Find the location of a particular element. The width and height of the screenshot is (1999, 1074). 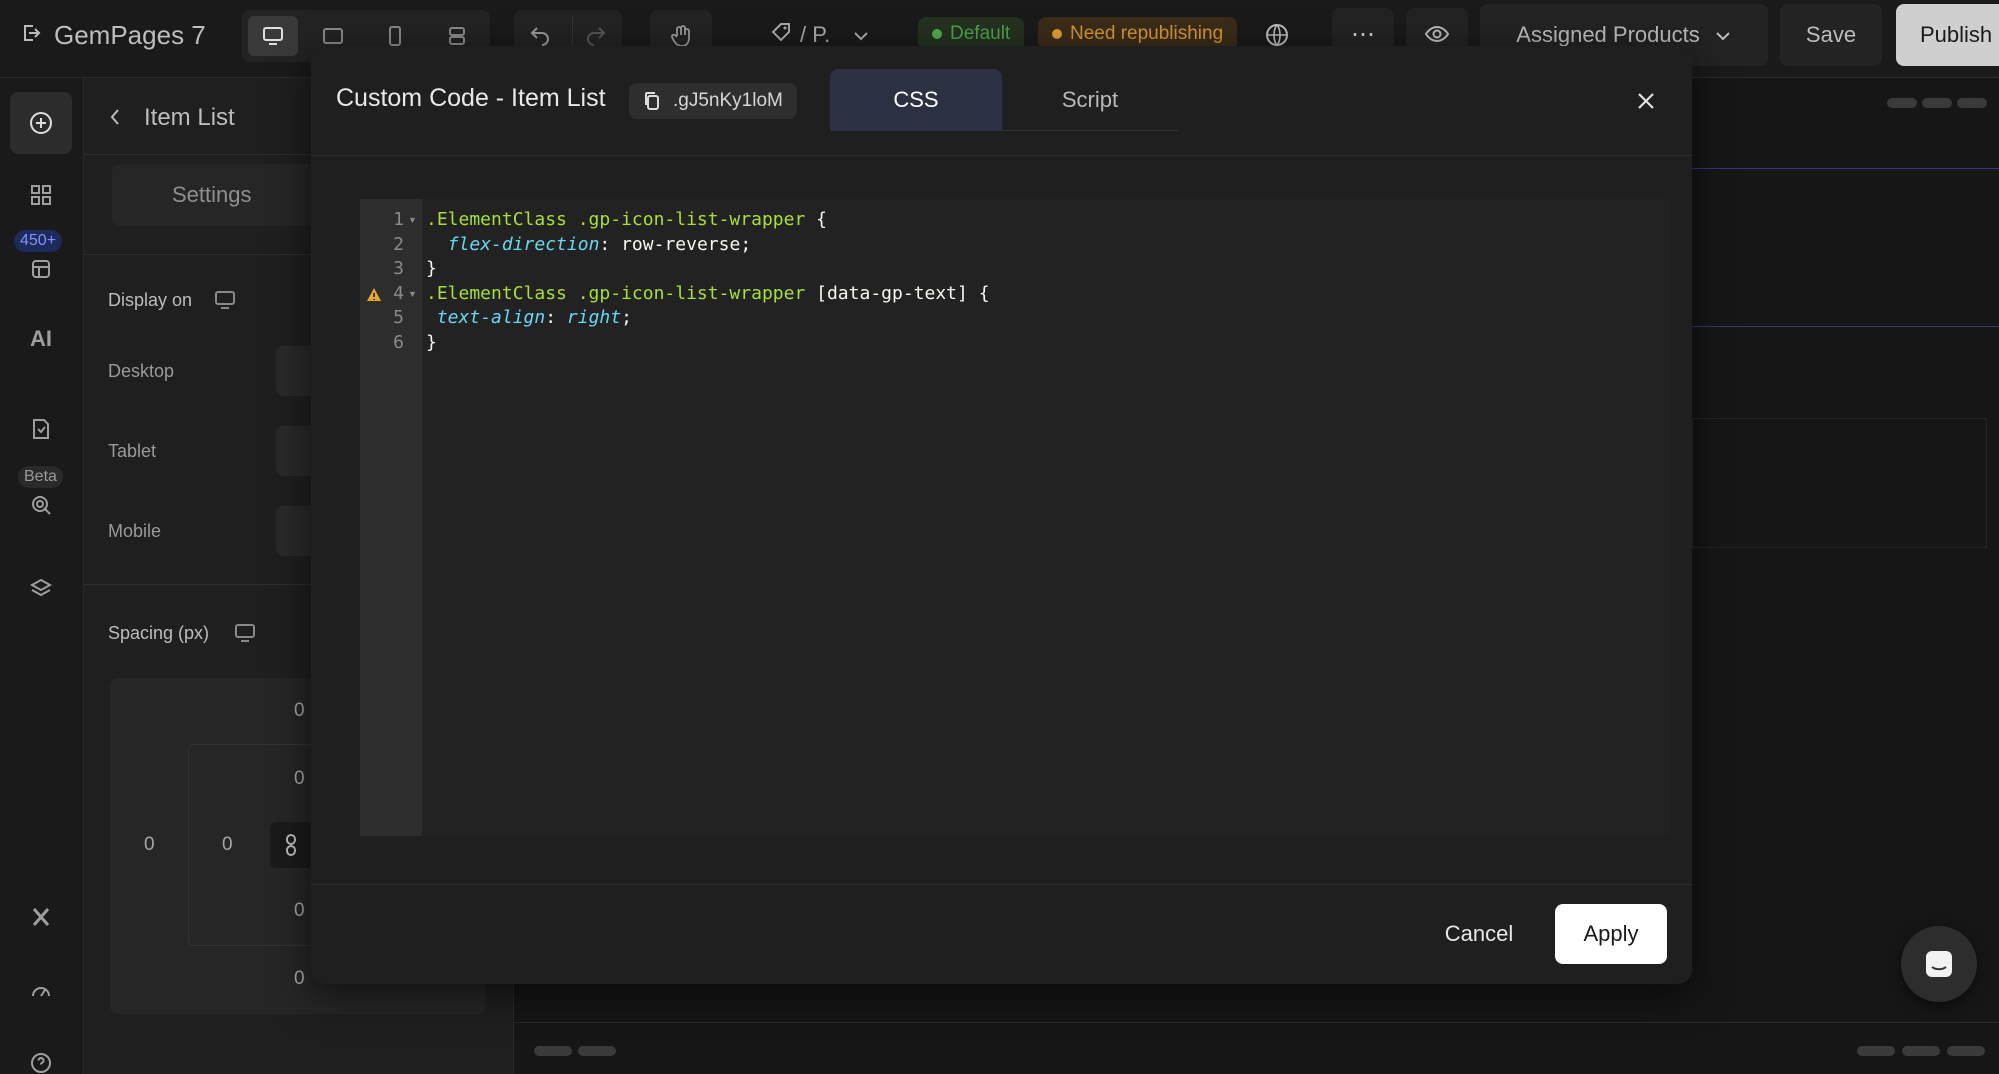

warning-dot is located at coordinates (1057, 34).